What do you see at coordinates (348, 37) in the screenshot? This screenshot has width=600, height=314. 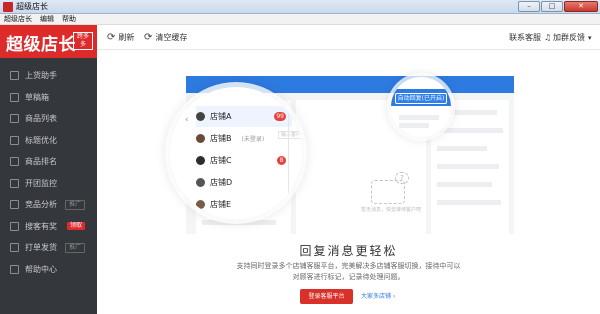 I see `toolbar: ⟳ 刷新 ⟳ 清空缓存 联系客服 ♫ 加群反馈 ▾` at bounding box center [348, 37].